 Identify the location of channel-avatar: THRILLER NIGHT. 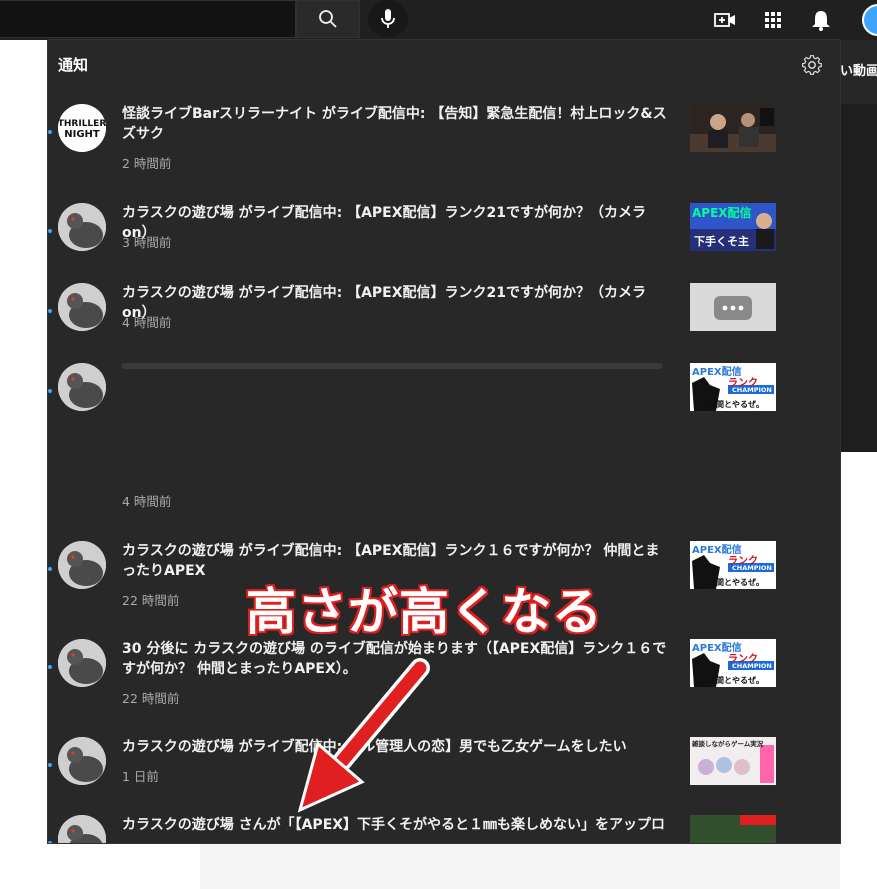
(82, 128).